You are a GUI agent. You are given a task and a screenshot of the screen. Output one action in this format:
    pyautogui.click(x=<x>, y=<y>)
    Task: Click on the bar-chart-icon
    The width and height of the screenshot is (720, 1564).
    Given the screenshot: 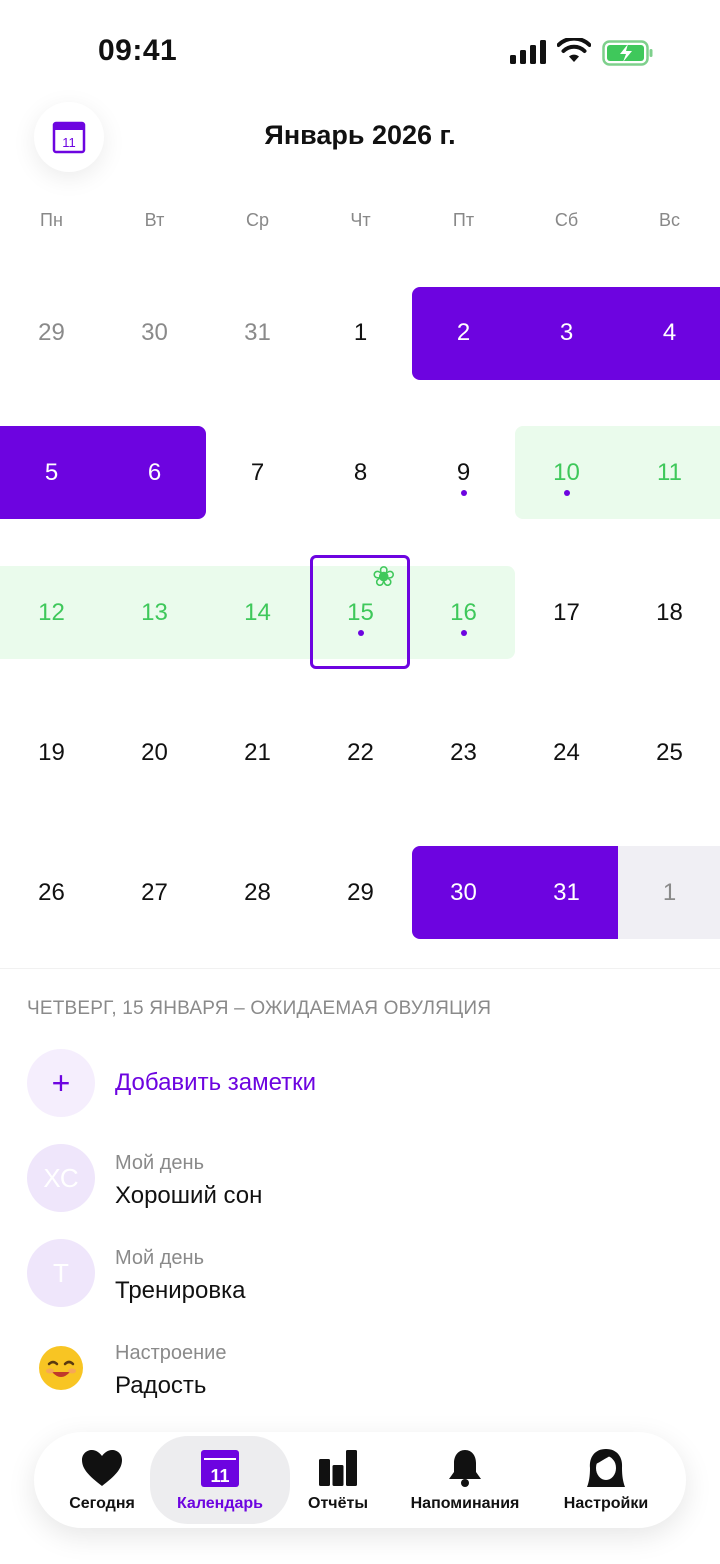 What is the action you would take?
    pyautogui.click(x=338, y=1468)
    